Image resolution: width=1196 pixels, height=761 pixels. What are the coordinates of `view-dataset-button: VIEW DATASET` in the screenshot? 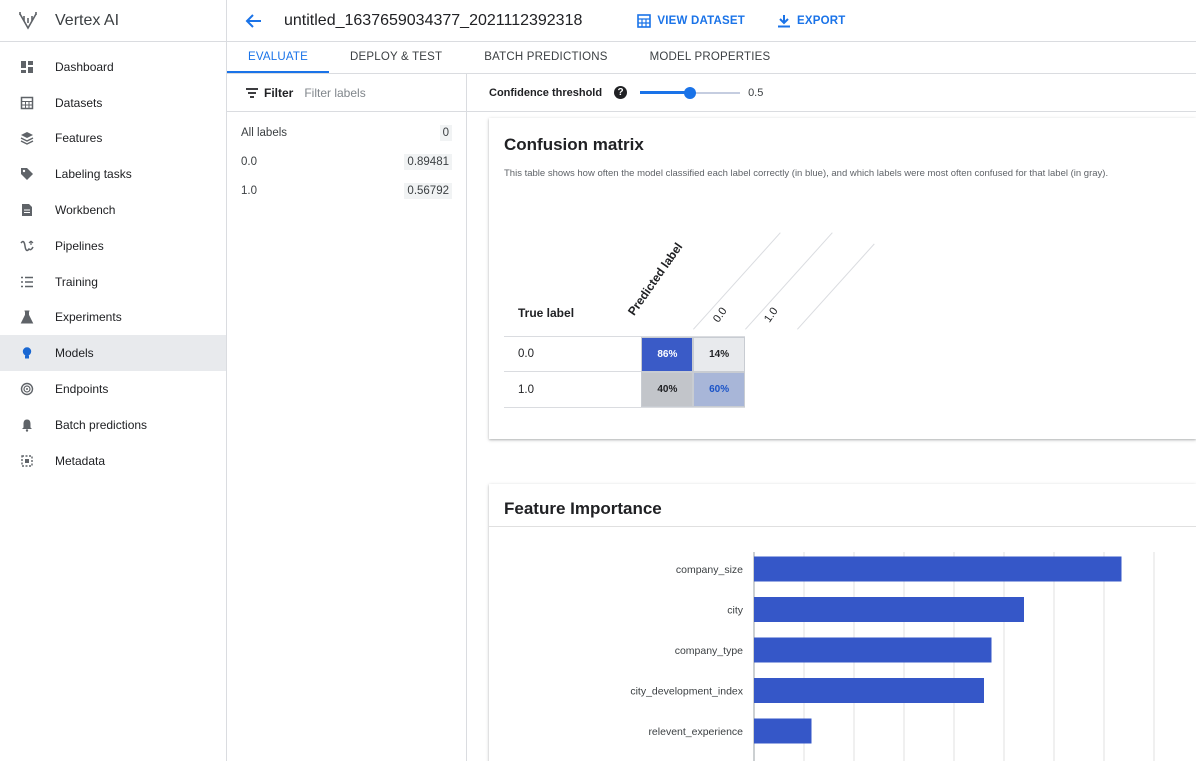 It's located at (691, 20).